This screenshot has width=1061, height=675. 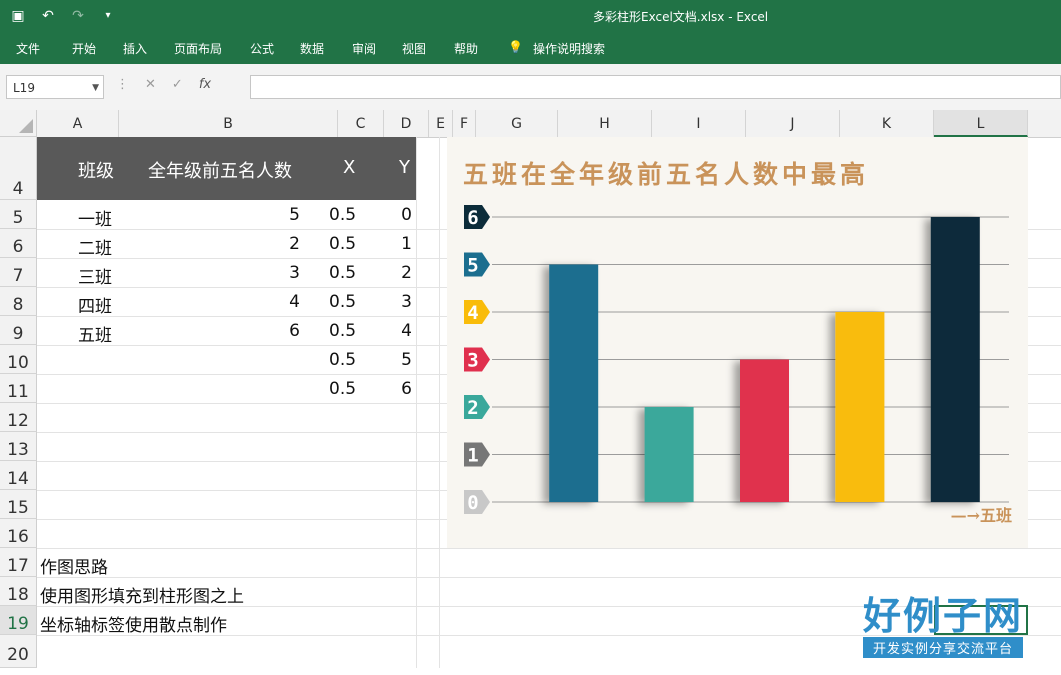 What do you see at coordinates (517, 123) in the screenshot?
I see `column-header-g: G` at bounding box center [517, 123].